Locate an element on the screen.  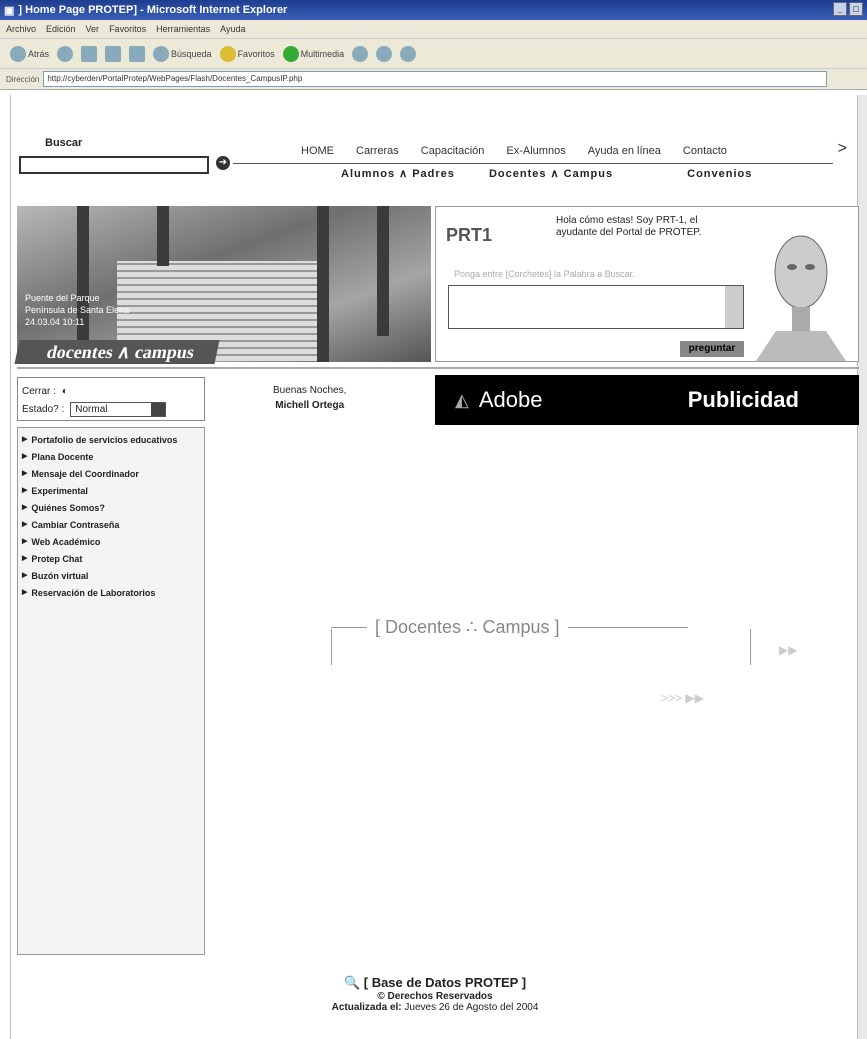
minimize-button: _ is located at coordinates (840, 9).